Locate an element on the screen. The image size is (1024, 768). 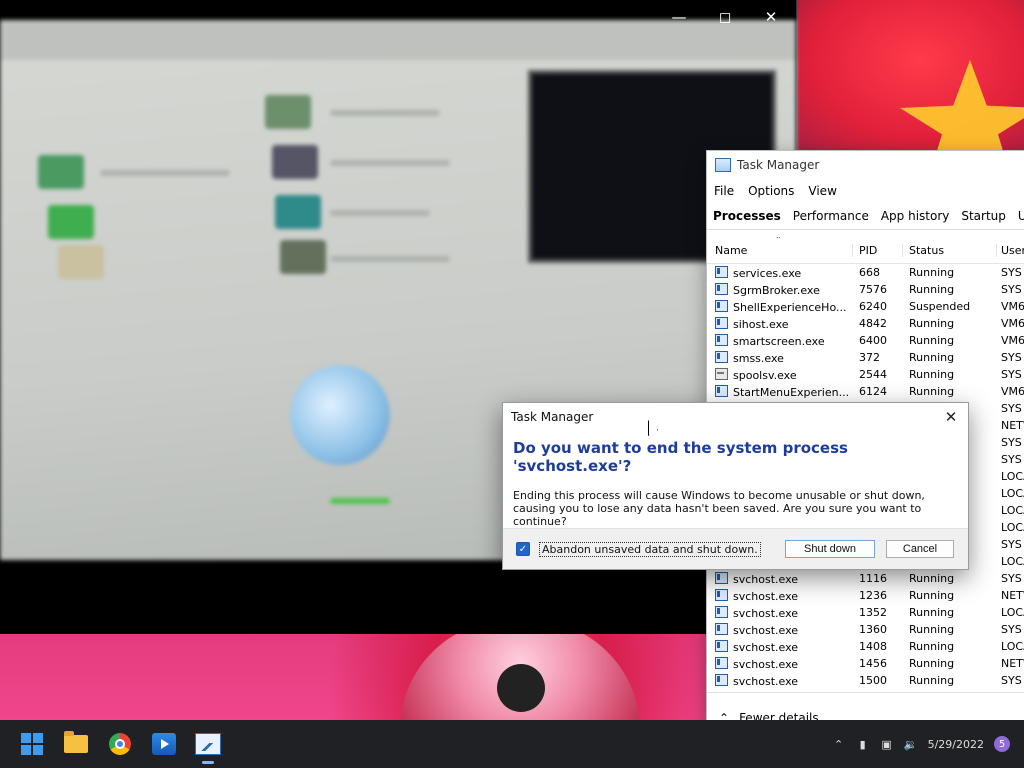
minimize-icon: — is located at coordinates (679, 17).